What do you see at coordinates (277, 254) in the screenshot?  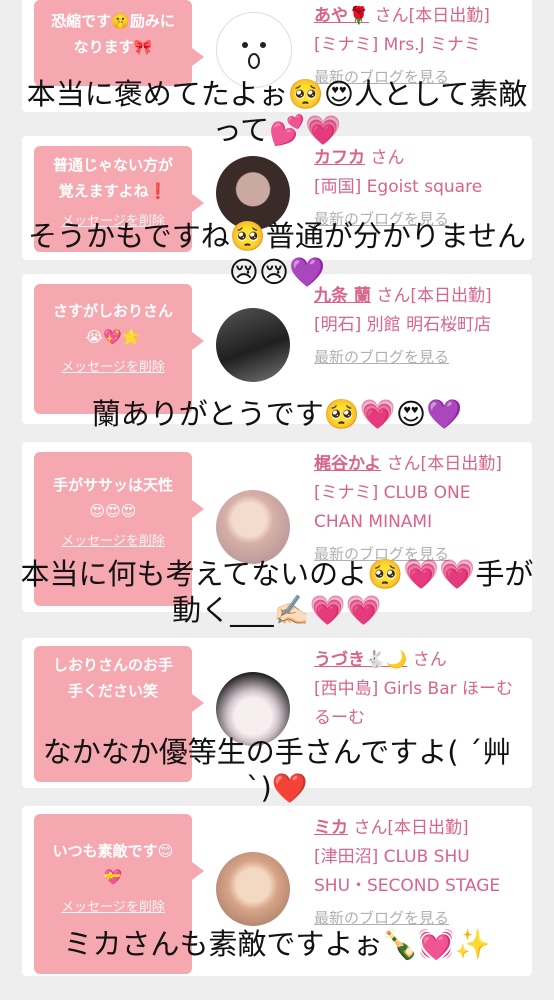 I see `overlay-caption: そうかもですね🥺普通が分かりません 😢😢💜` at bounding box center [277, 254].